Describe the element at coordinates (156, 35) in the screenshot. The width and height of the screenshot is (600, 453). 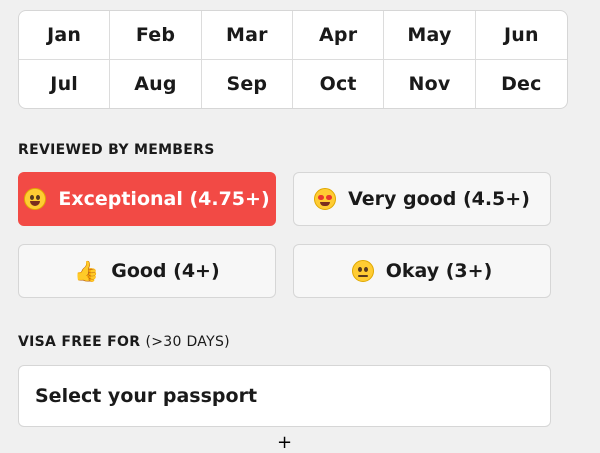
I see `month-feb-button: Feb` at that location.